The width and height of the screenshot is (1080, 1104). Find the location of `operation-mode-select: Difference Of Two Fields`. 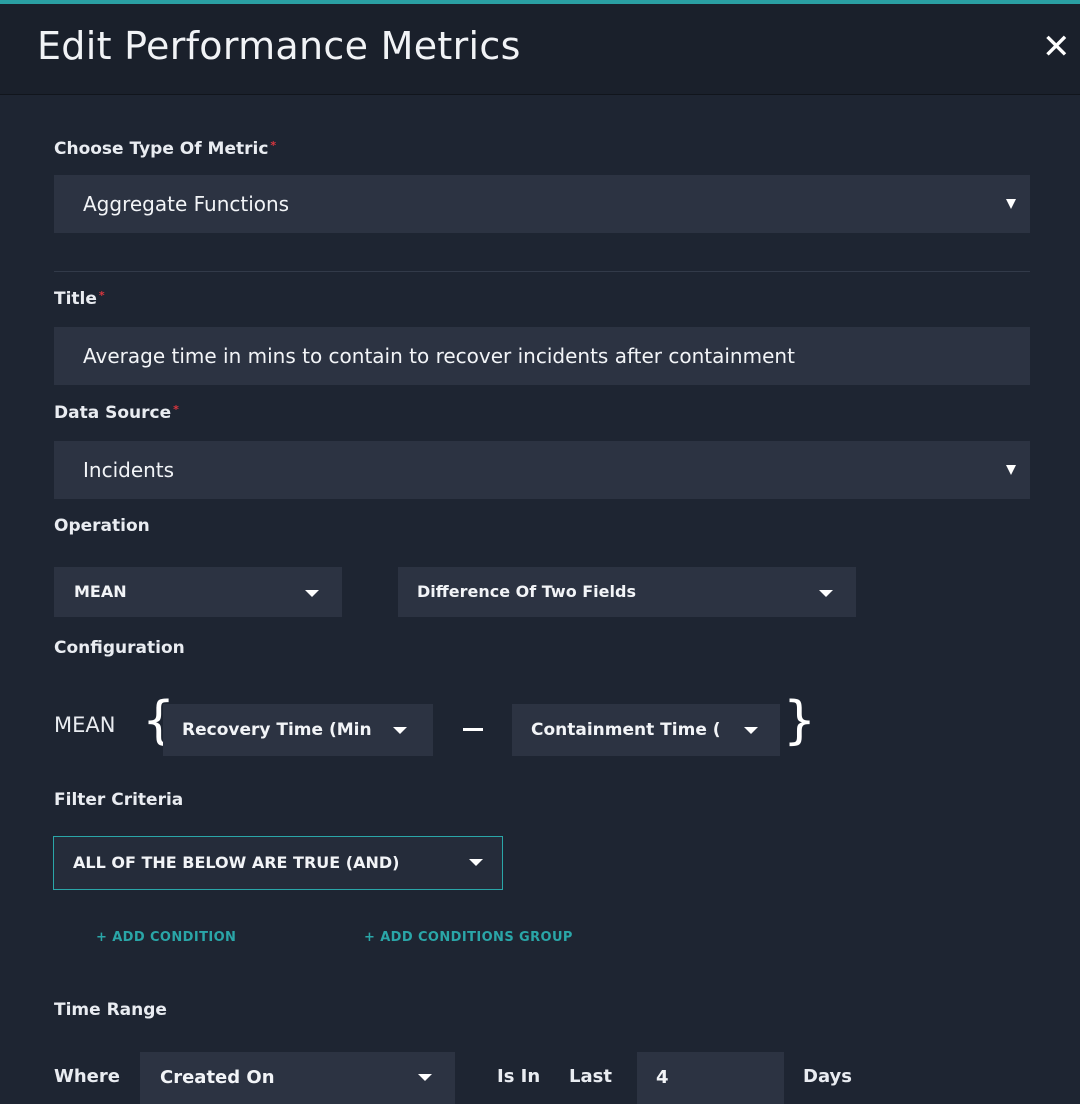

operation-mode-select: Difference Of Two Fields is located at coordinates (627, 592).